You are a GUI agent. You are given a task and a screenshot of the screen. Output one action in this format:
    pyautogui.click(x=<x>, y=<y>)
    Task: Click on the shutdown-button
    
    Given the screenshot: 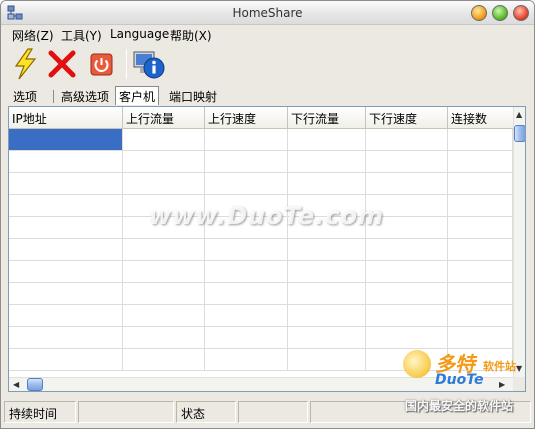 What is the action you would take?
    pyautogui.click(x=102, y=64)
    